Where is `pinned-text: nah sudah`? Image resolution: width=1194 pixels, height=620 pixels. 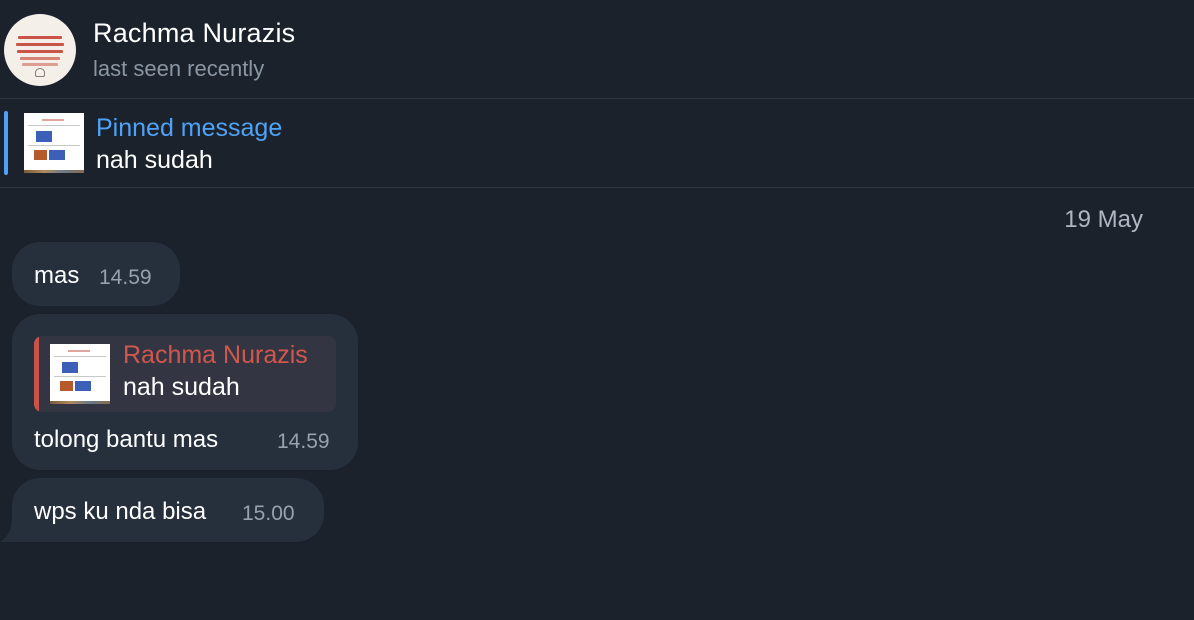 pinned-text: nah sudah is located at coordinates (154, 160).